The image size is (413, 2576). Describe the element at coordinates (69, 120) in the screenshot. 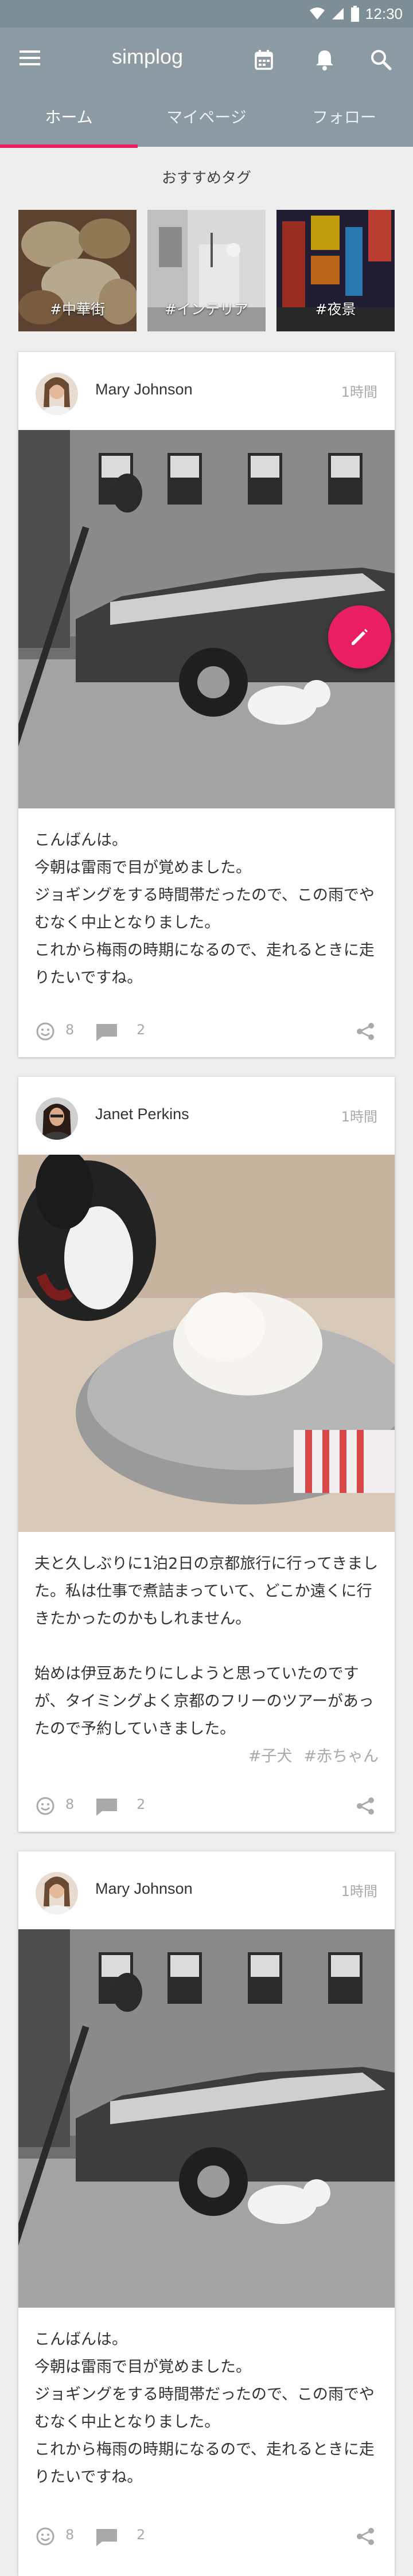

I see `tab-home: ホーム` at that location.